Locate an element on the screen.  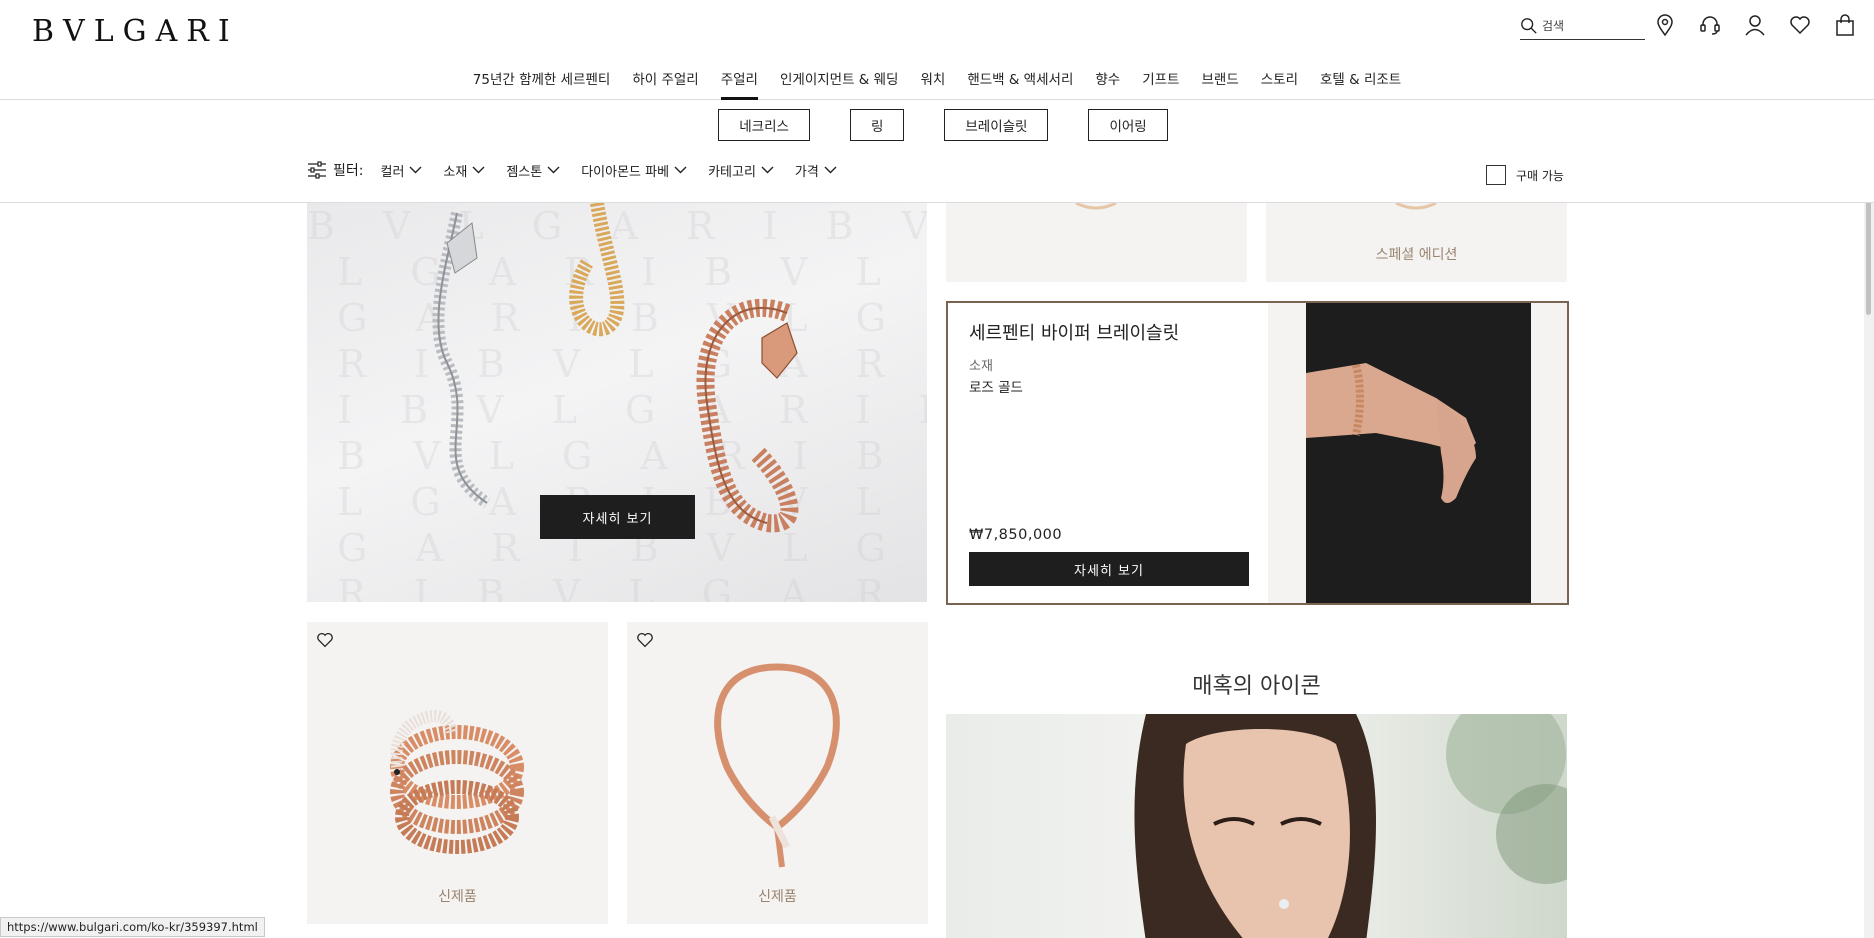
product-card-necklace: 신제품 is located at coordinates (777, 773).